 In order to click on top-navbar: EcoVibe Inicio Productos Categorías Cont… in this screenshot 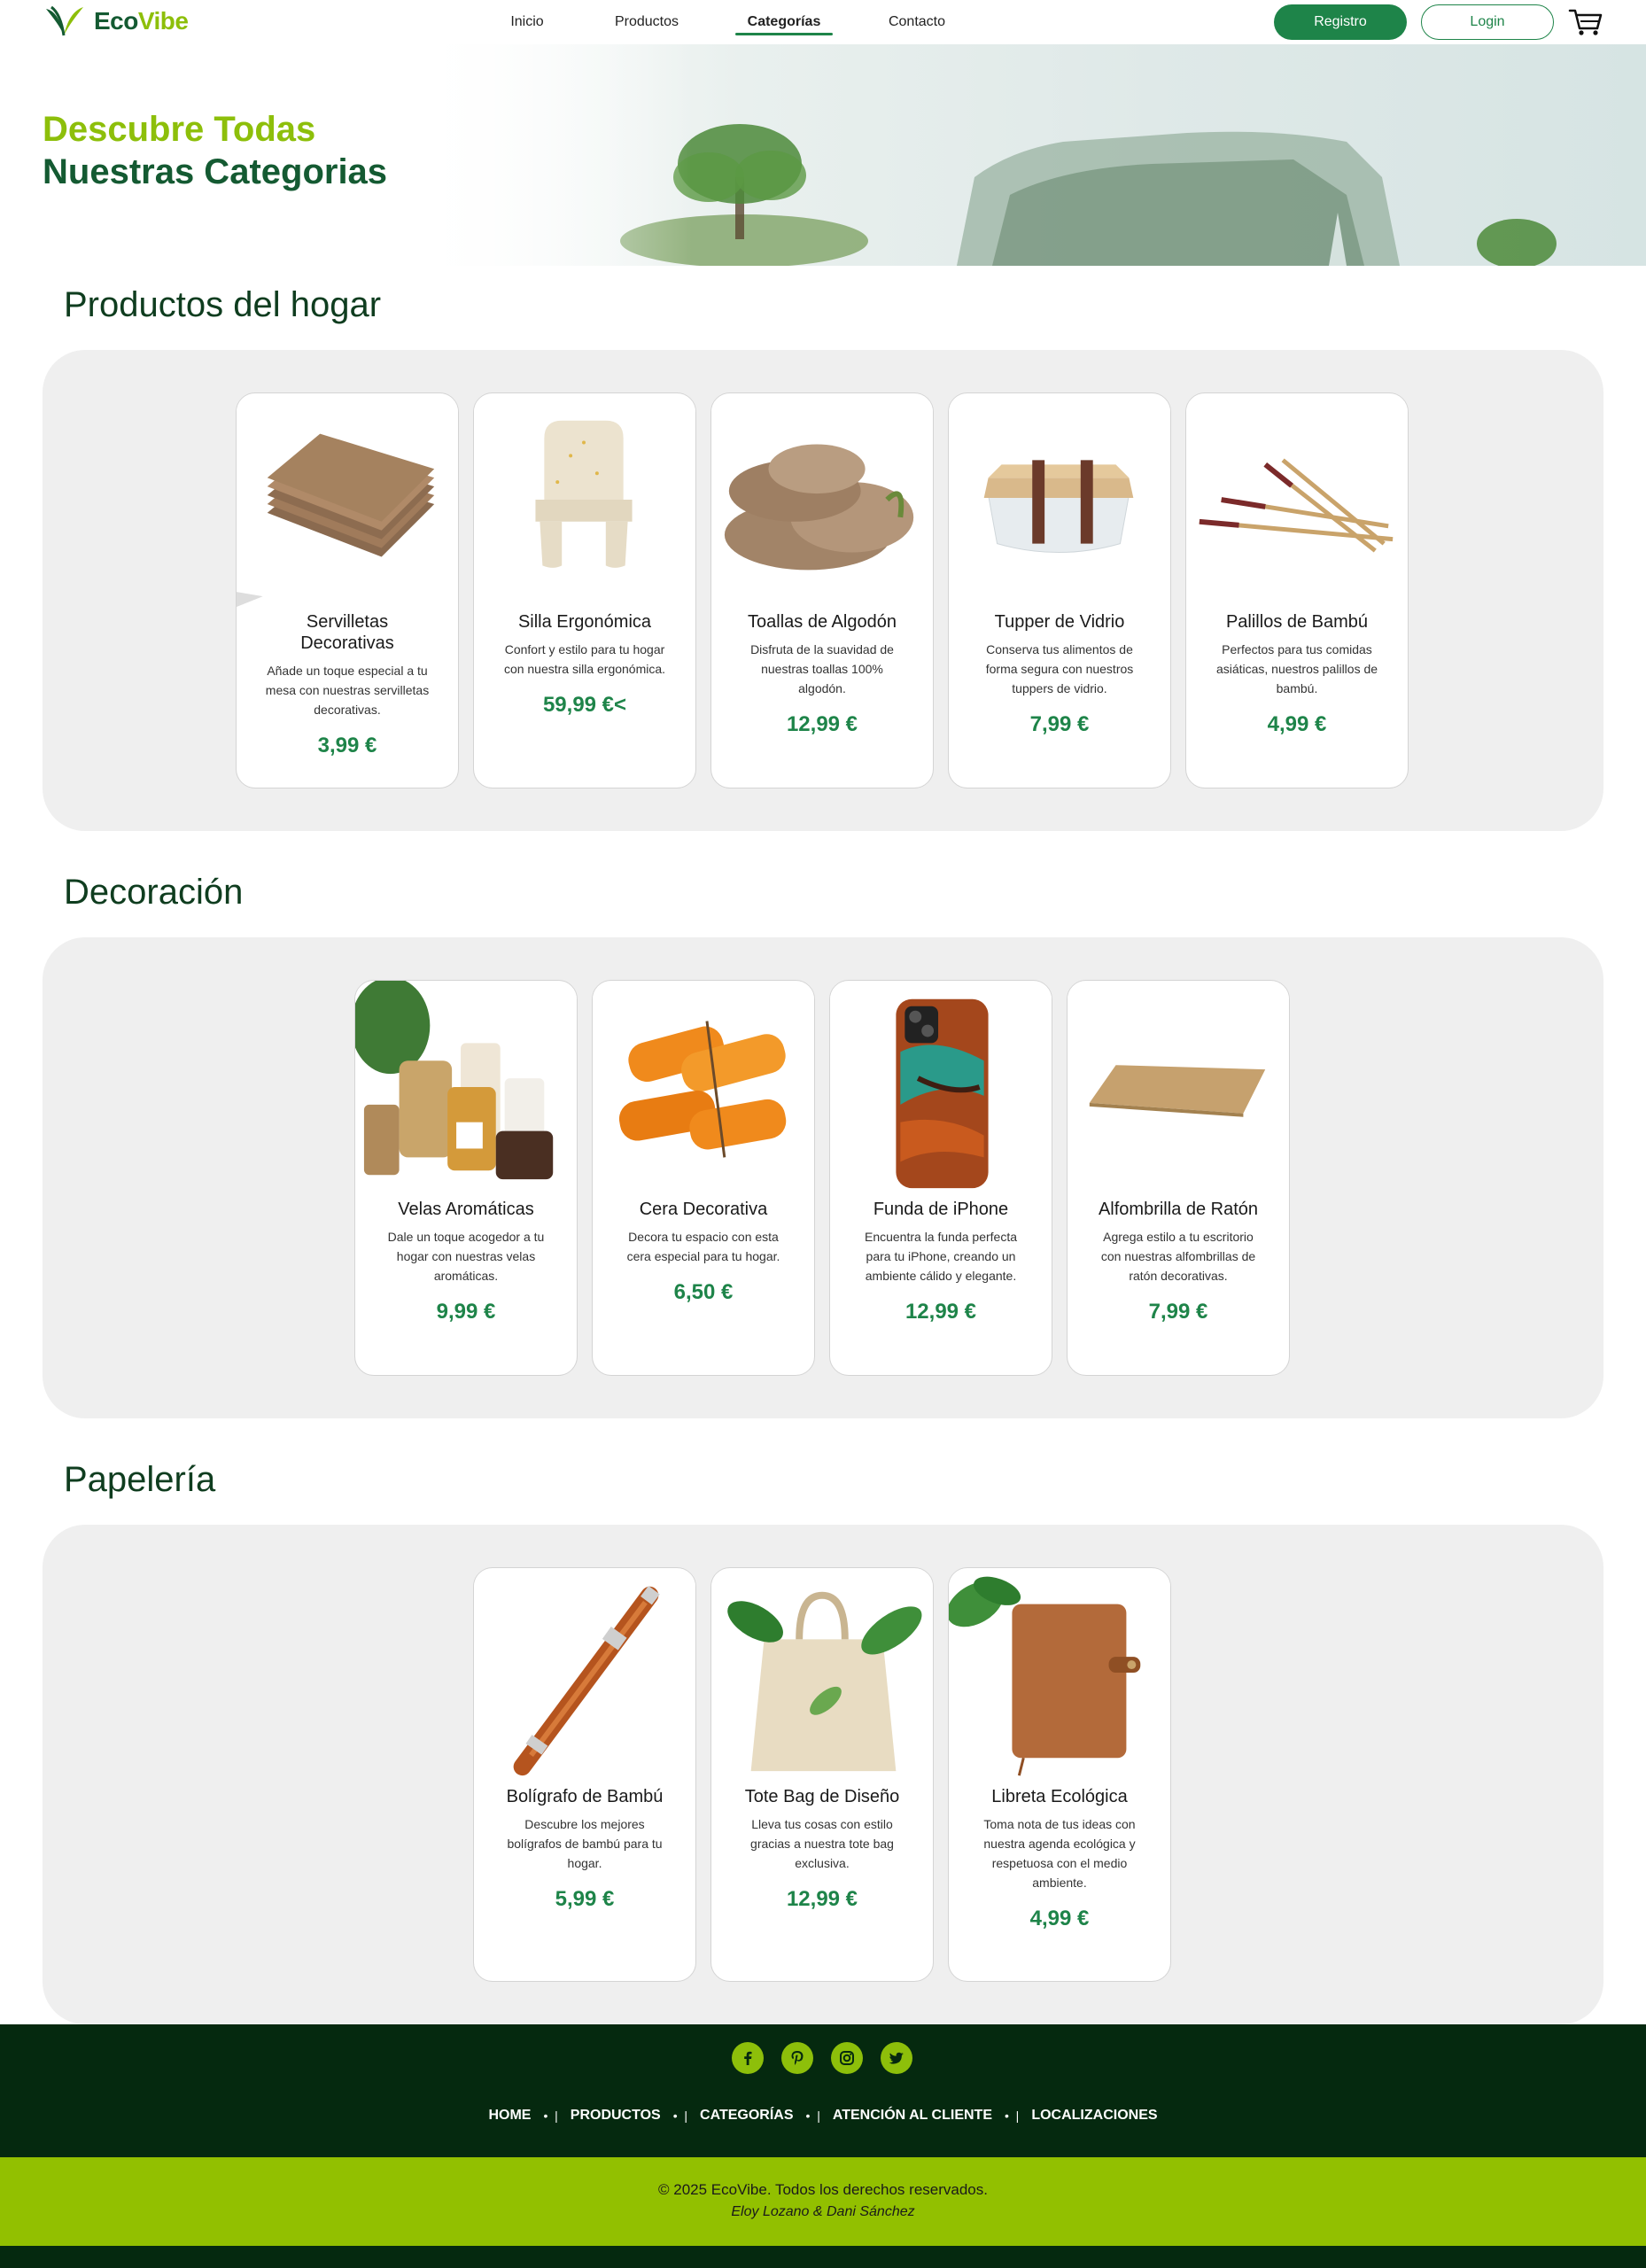, I will do `click(823, 22)`.